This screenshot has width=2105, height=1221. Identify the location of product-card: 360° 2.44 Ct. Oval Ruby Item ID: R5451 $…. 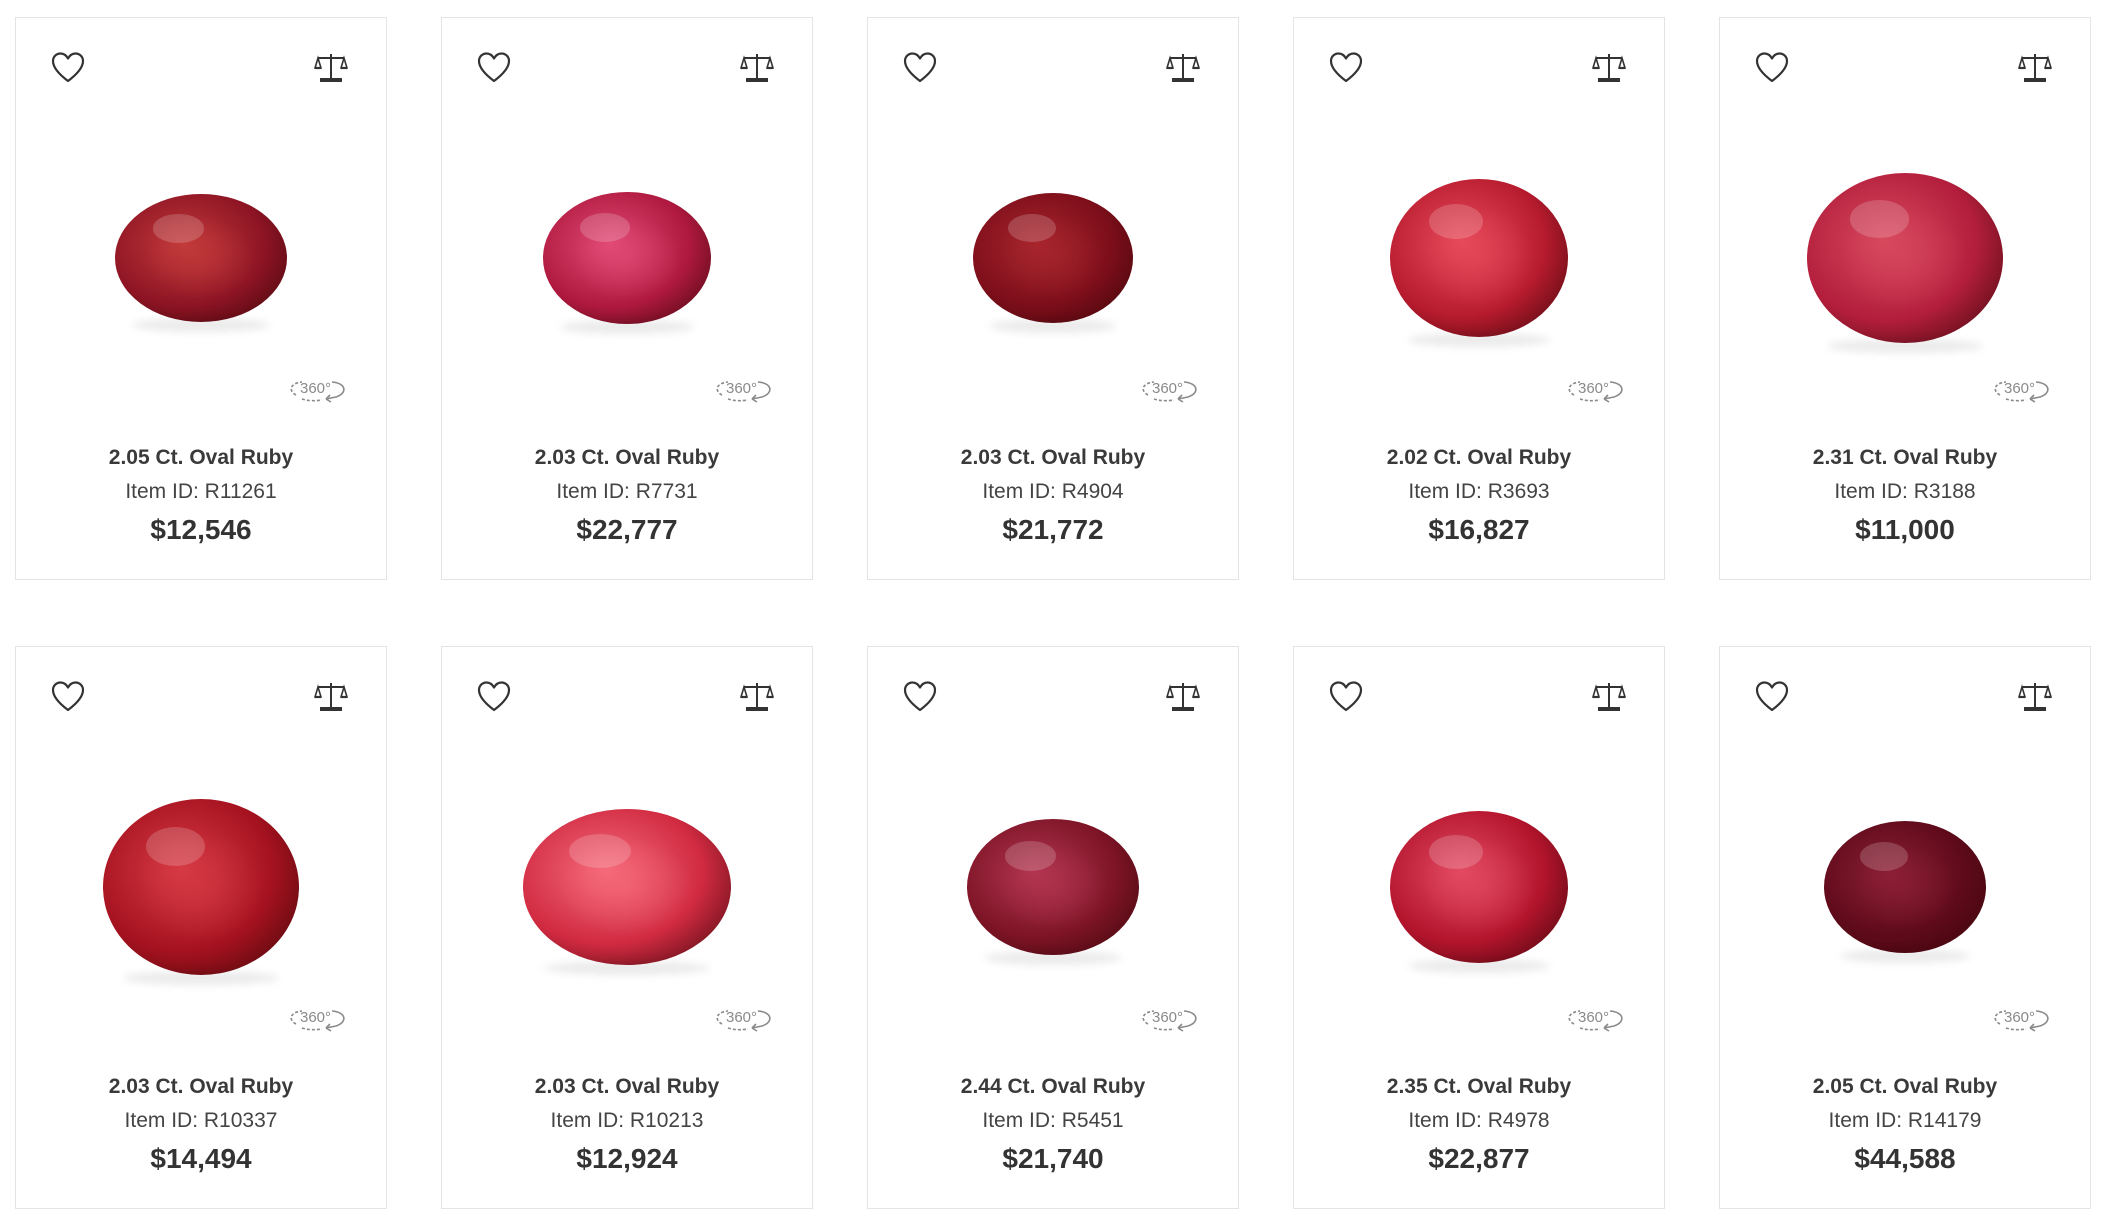
(1053, 927).